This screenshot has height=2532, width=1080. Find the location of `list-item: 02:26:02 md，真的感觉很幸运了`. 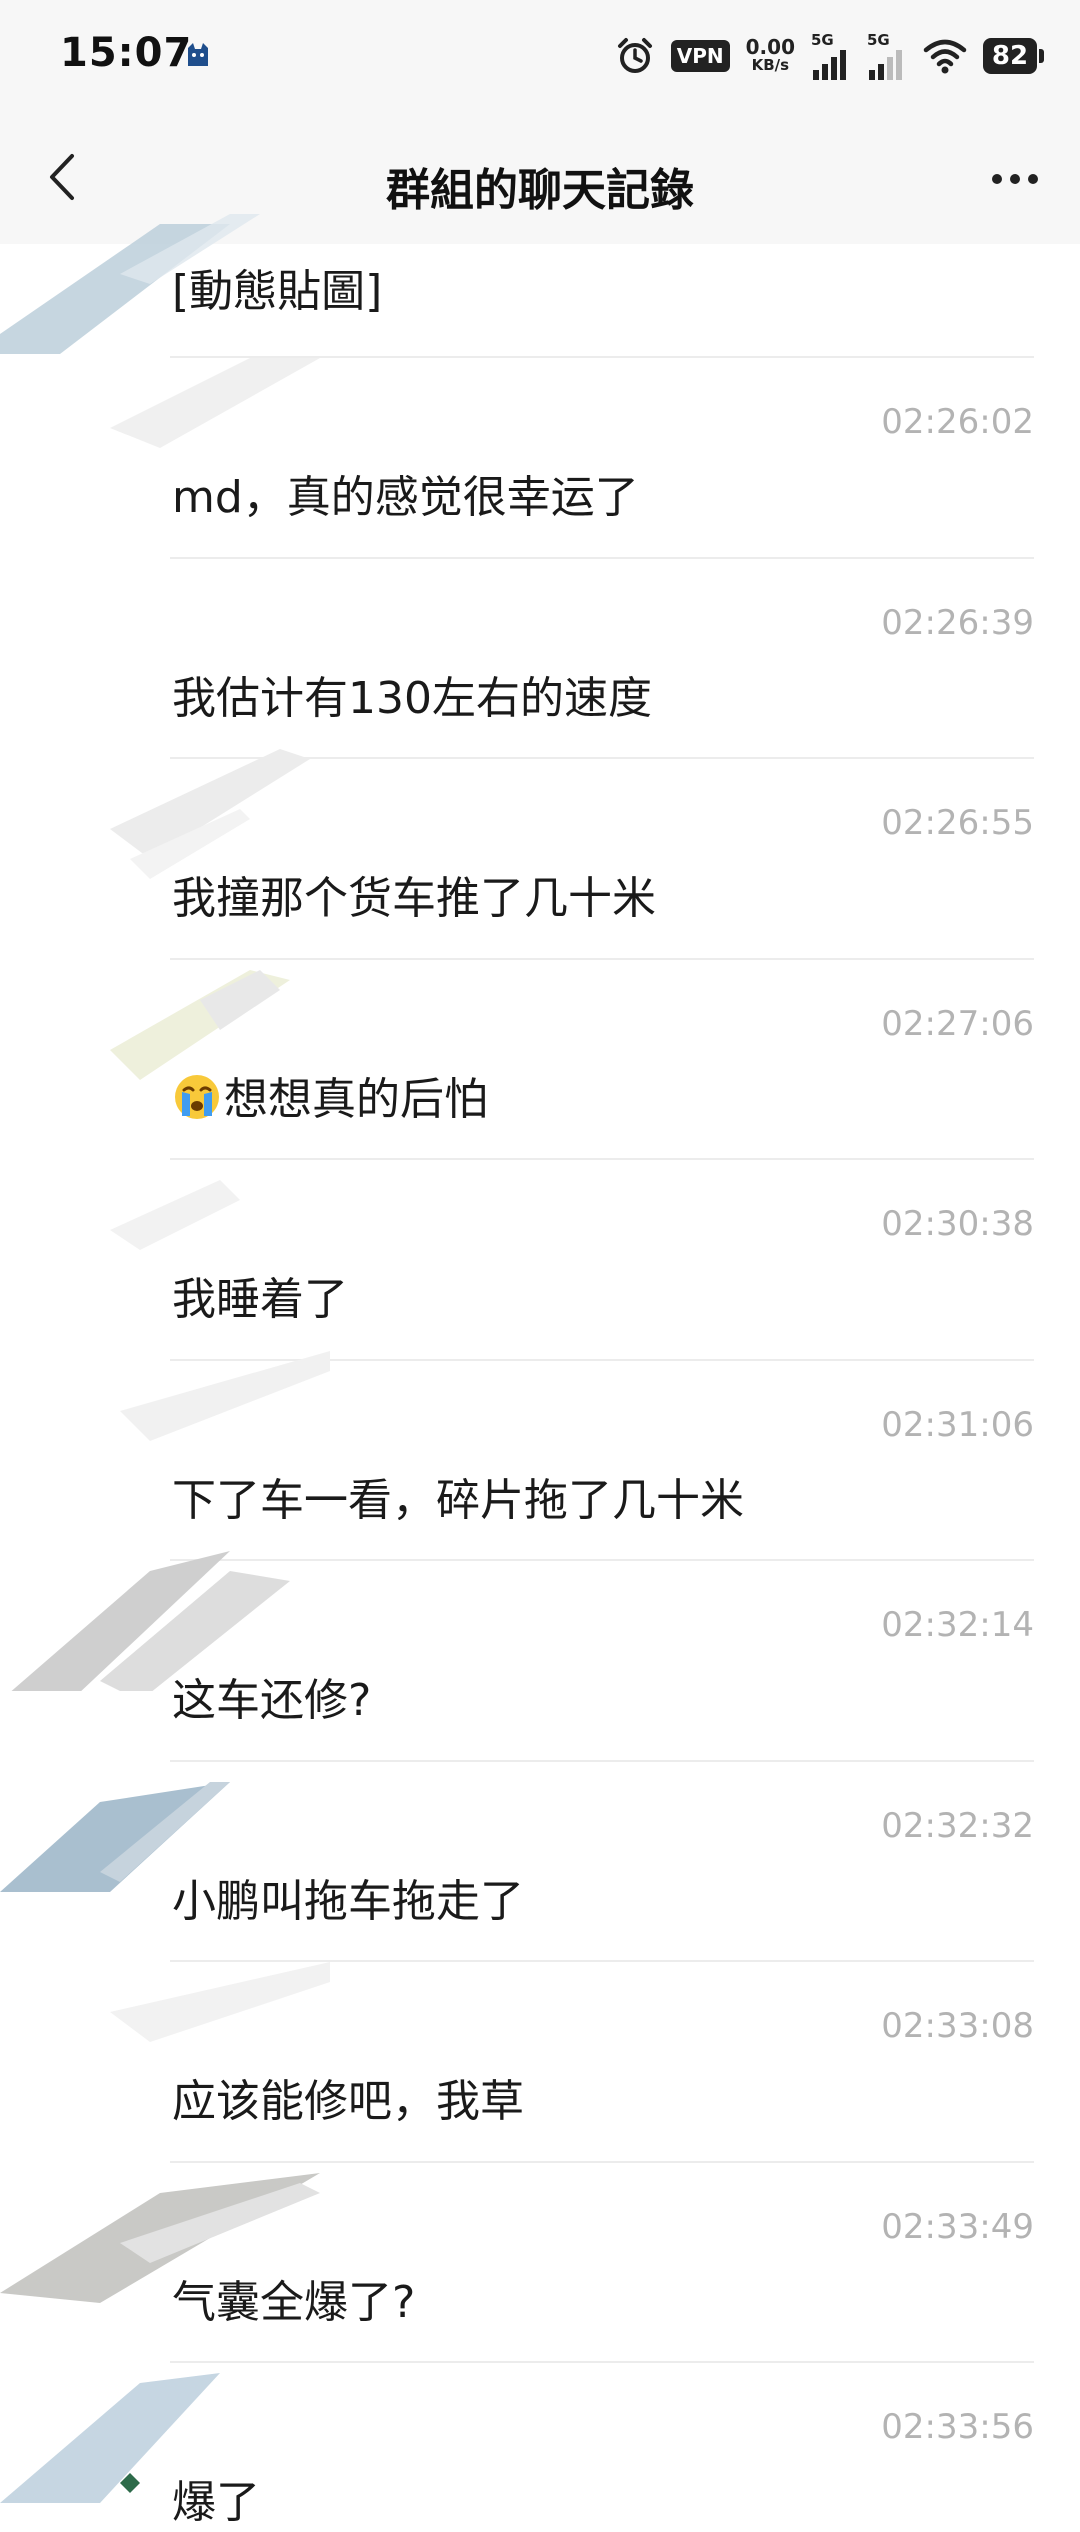

list-item: 02:26:02 md，真的感觉很幸运了 is located at coordinates (540, 458).